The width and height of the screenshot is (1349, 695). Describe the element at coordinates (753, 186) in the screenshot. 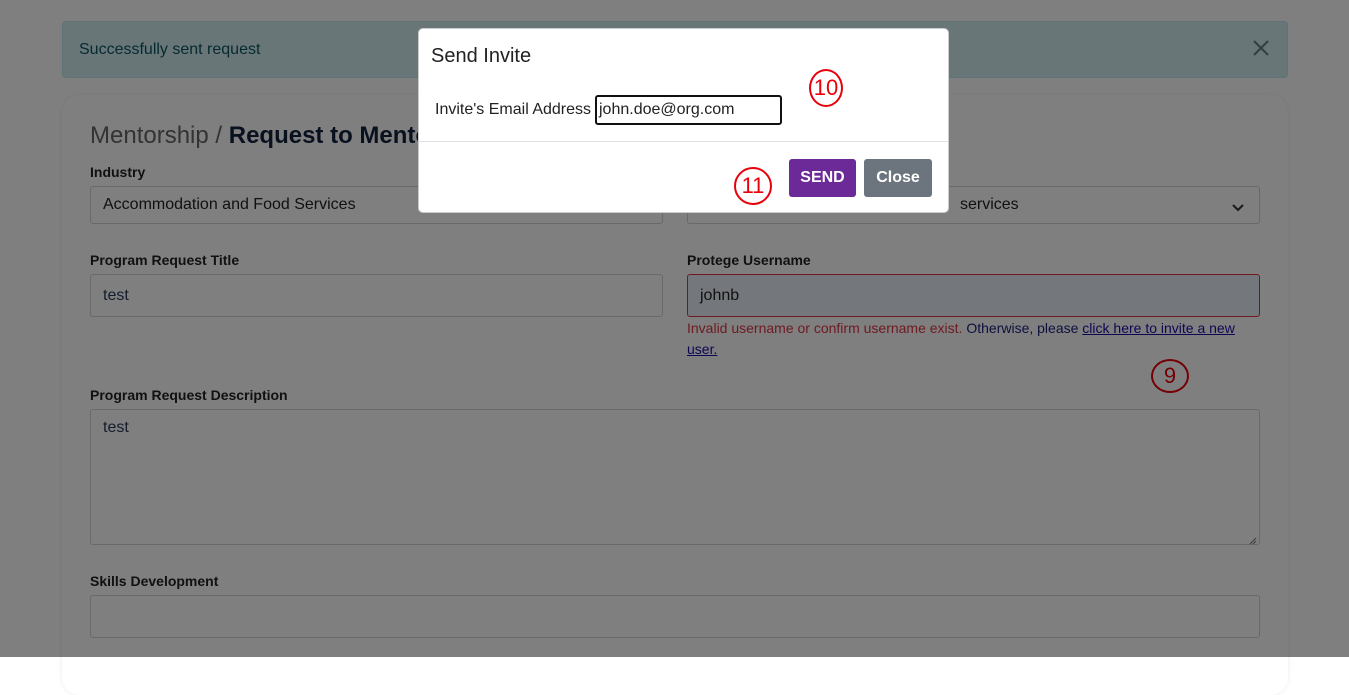

I see `annotation-11: 11` at that location.